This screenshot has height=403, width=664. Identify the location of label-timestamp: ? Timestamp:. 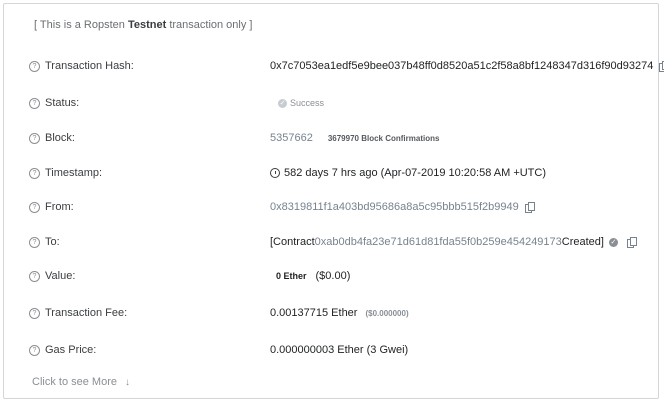
(65, 173).